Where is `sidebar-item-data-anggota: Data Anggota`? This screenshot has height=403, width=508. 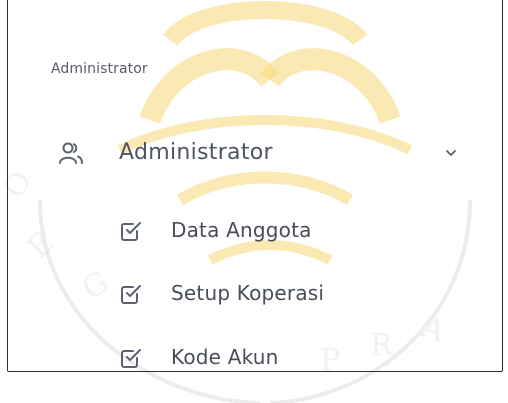 sidebar-item-data-anggota: Data Anggota is located at coordinates (260, 232).